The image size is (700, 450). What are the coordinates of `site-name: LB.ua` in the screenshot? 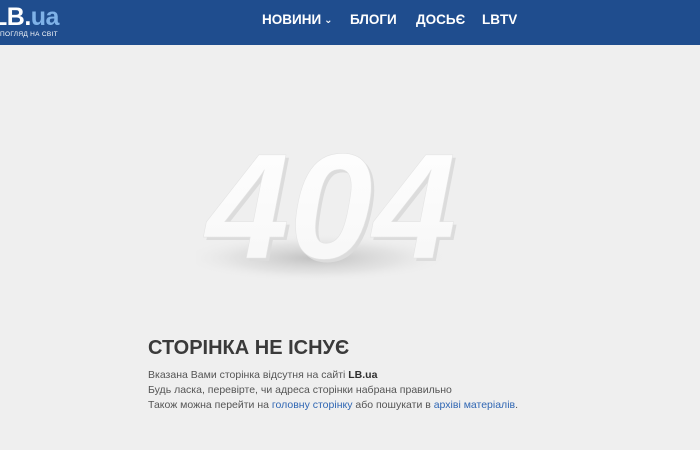 It's located at (363, 375).